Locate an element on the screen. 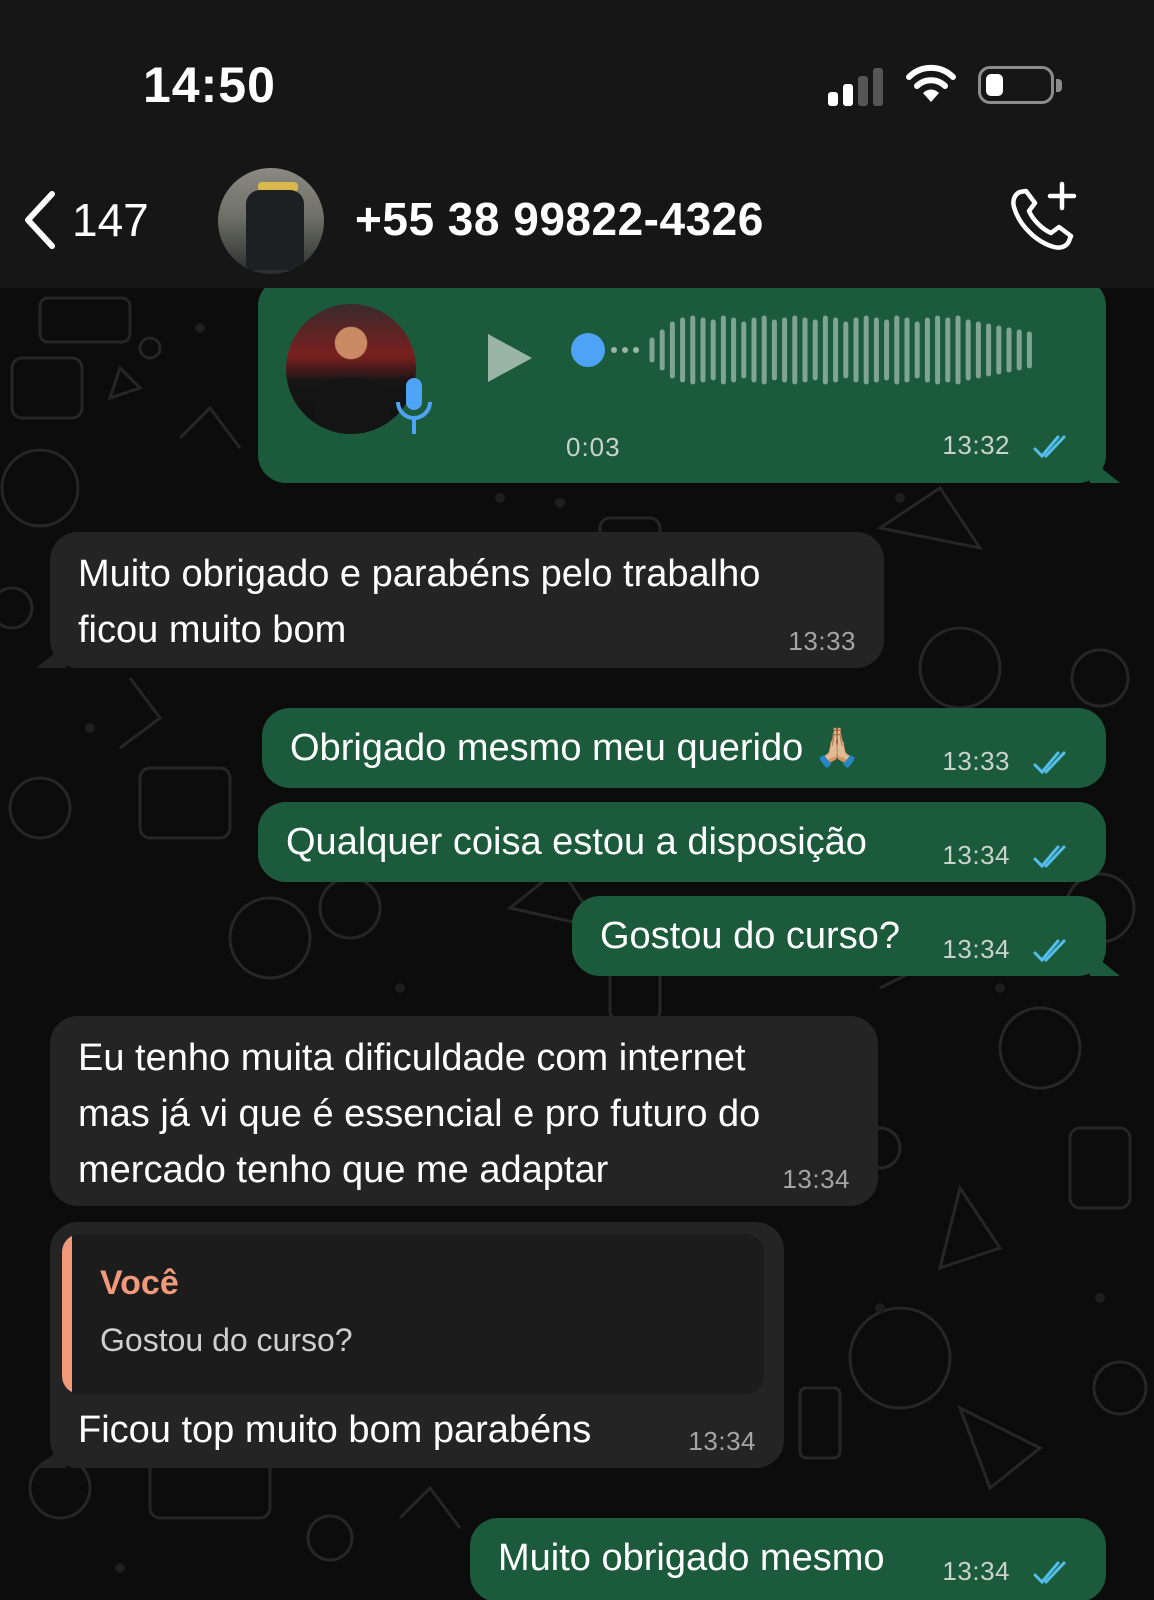 This screenshot has width=1154, height=1600. message-text: Obrigado mesmo meu querido 🙏🏼 is located at coordinates (576, 748).